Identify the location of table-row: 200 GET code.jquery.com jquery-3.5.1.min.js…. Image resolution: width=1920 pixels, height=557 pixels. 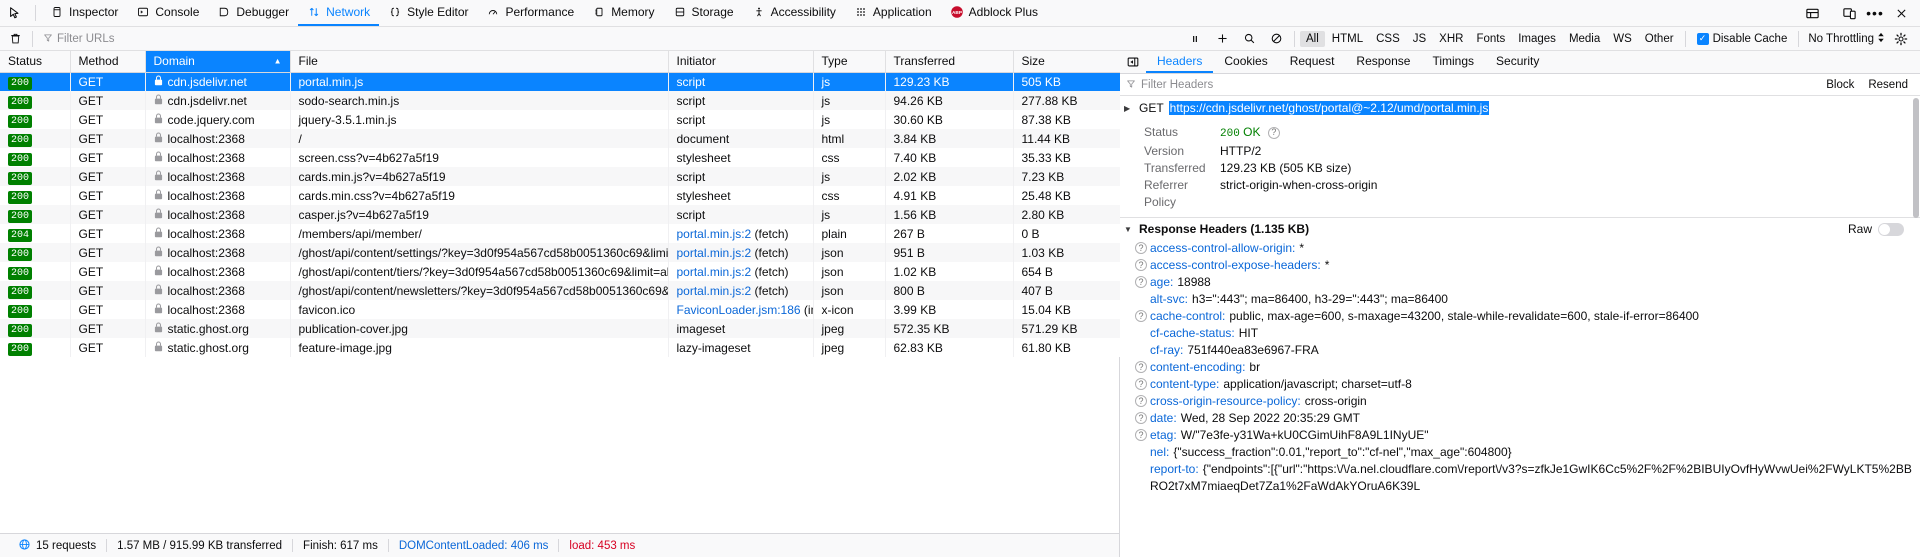
(560, 119).